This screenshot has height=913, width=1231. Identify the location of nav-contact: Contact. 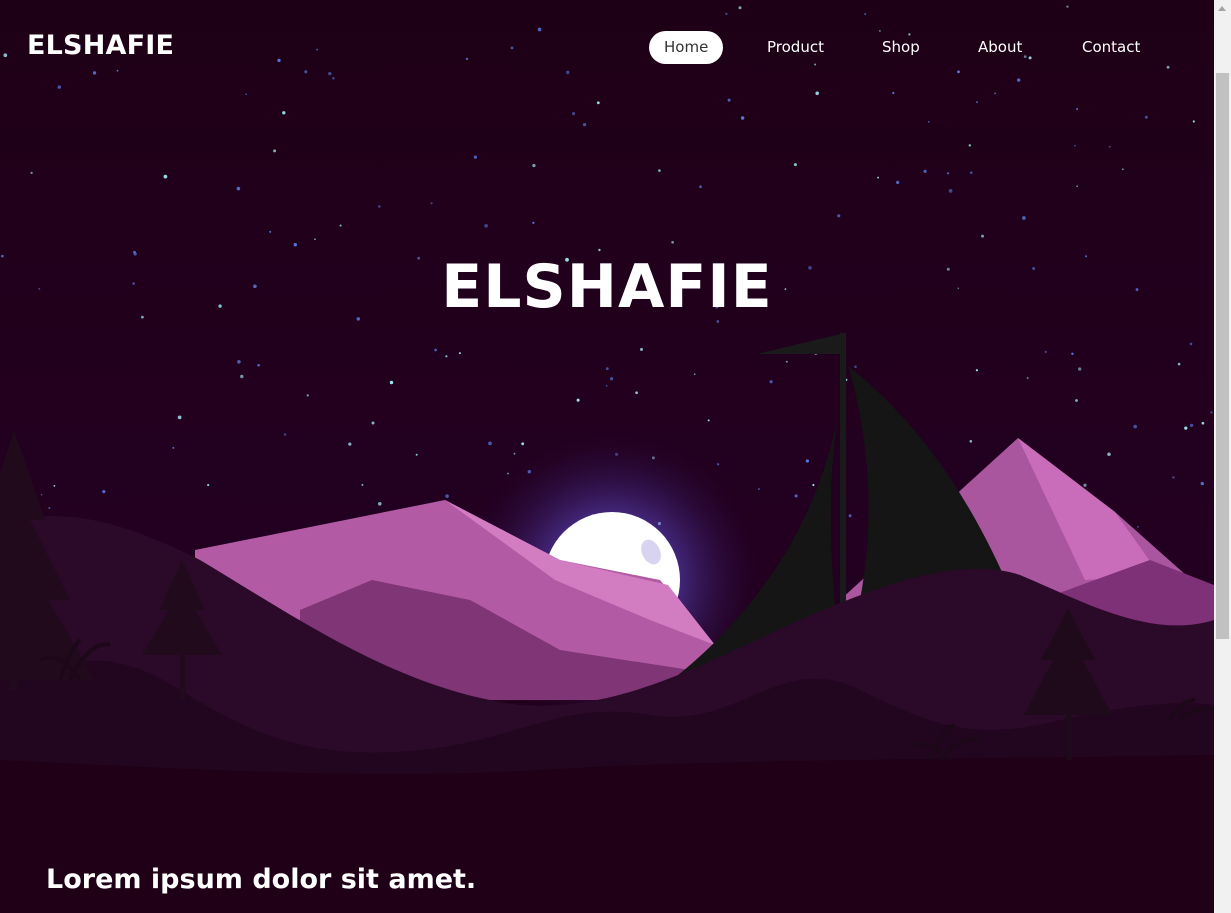
(1111, 47).